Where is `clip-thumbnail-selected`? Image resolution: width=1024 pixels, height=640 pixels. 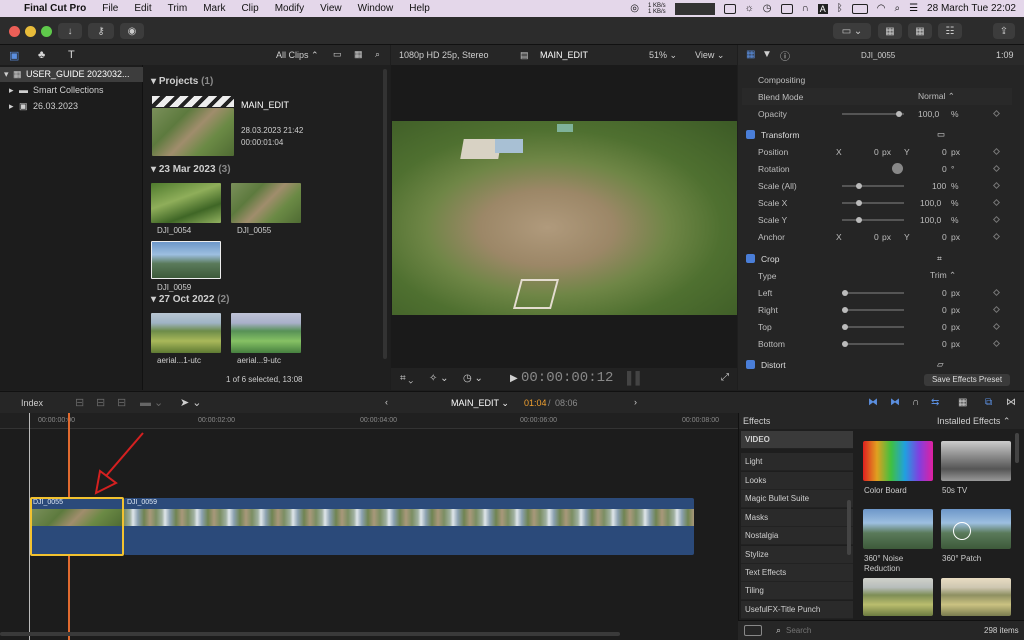 clip-thumbnail-selected is located at coordinates (186, 260).